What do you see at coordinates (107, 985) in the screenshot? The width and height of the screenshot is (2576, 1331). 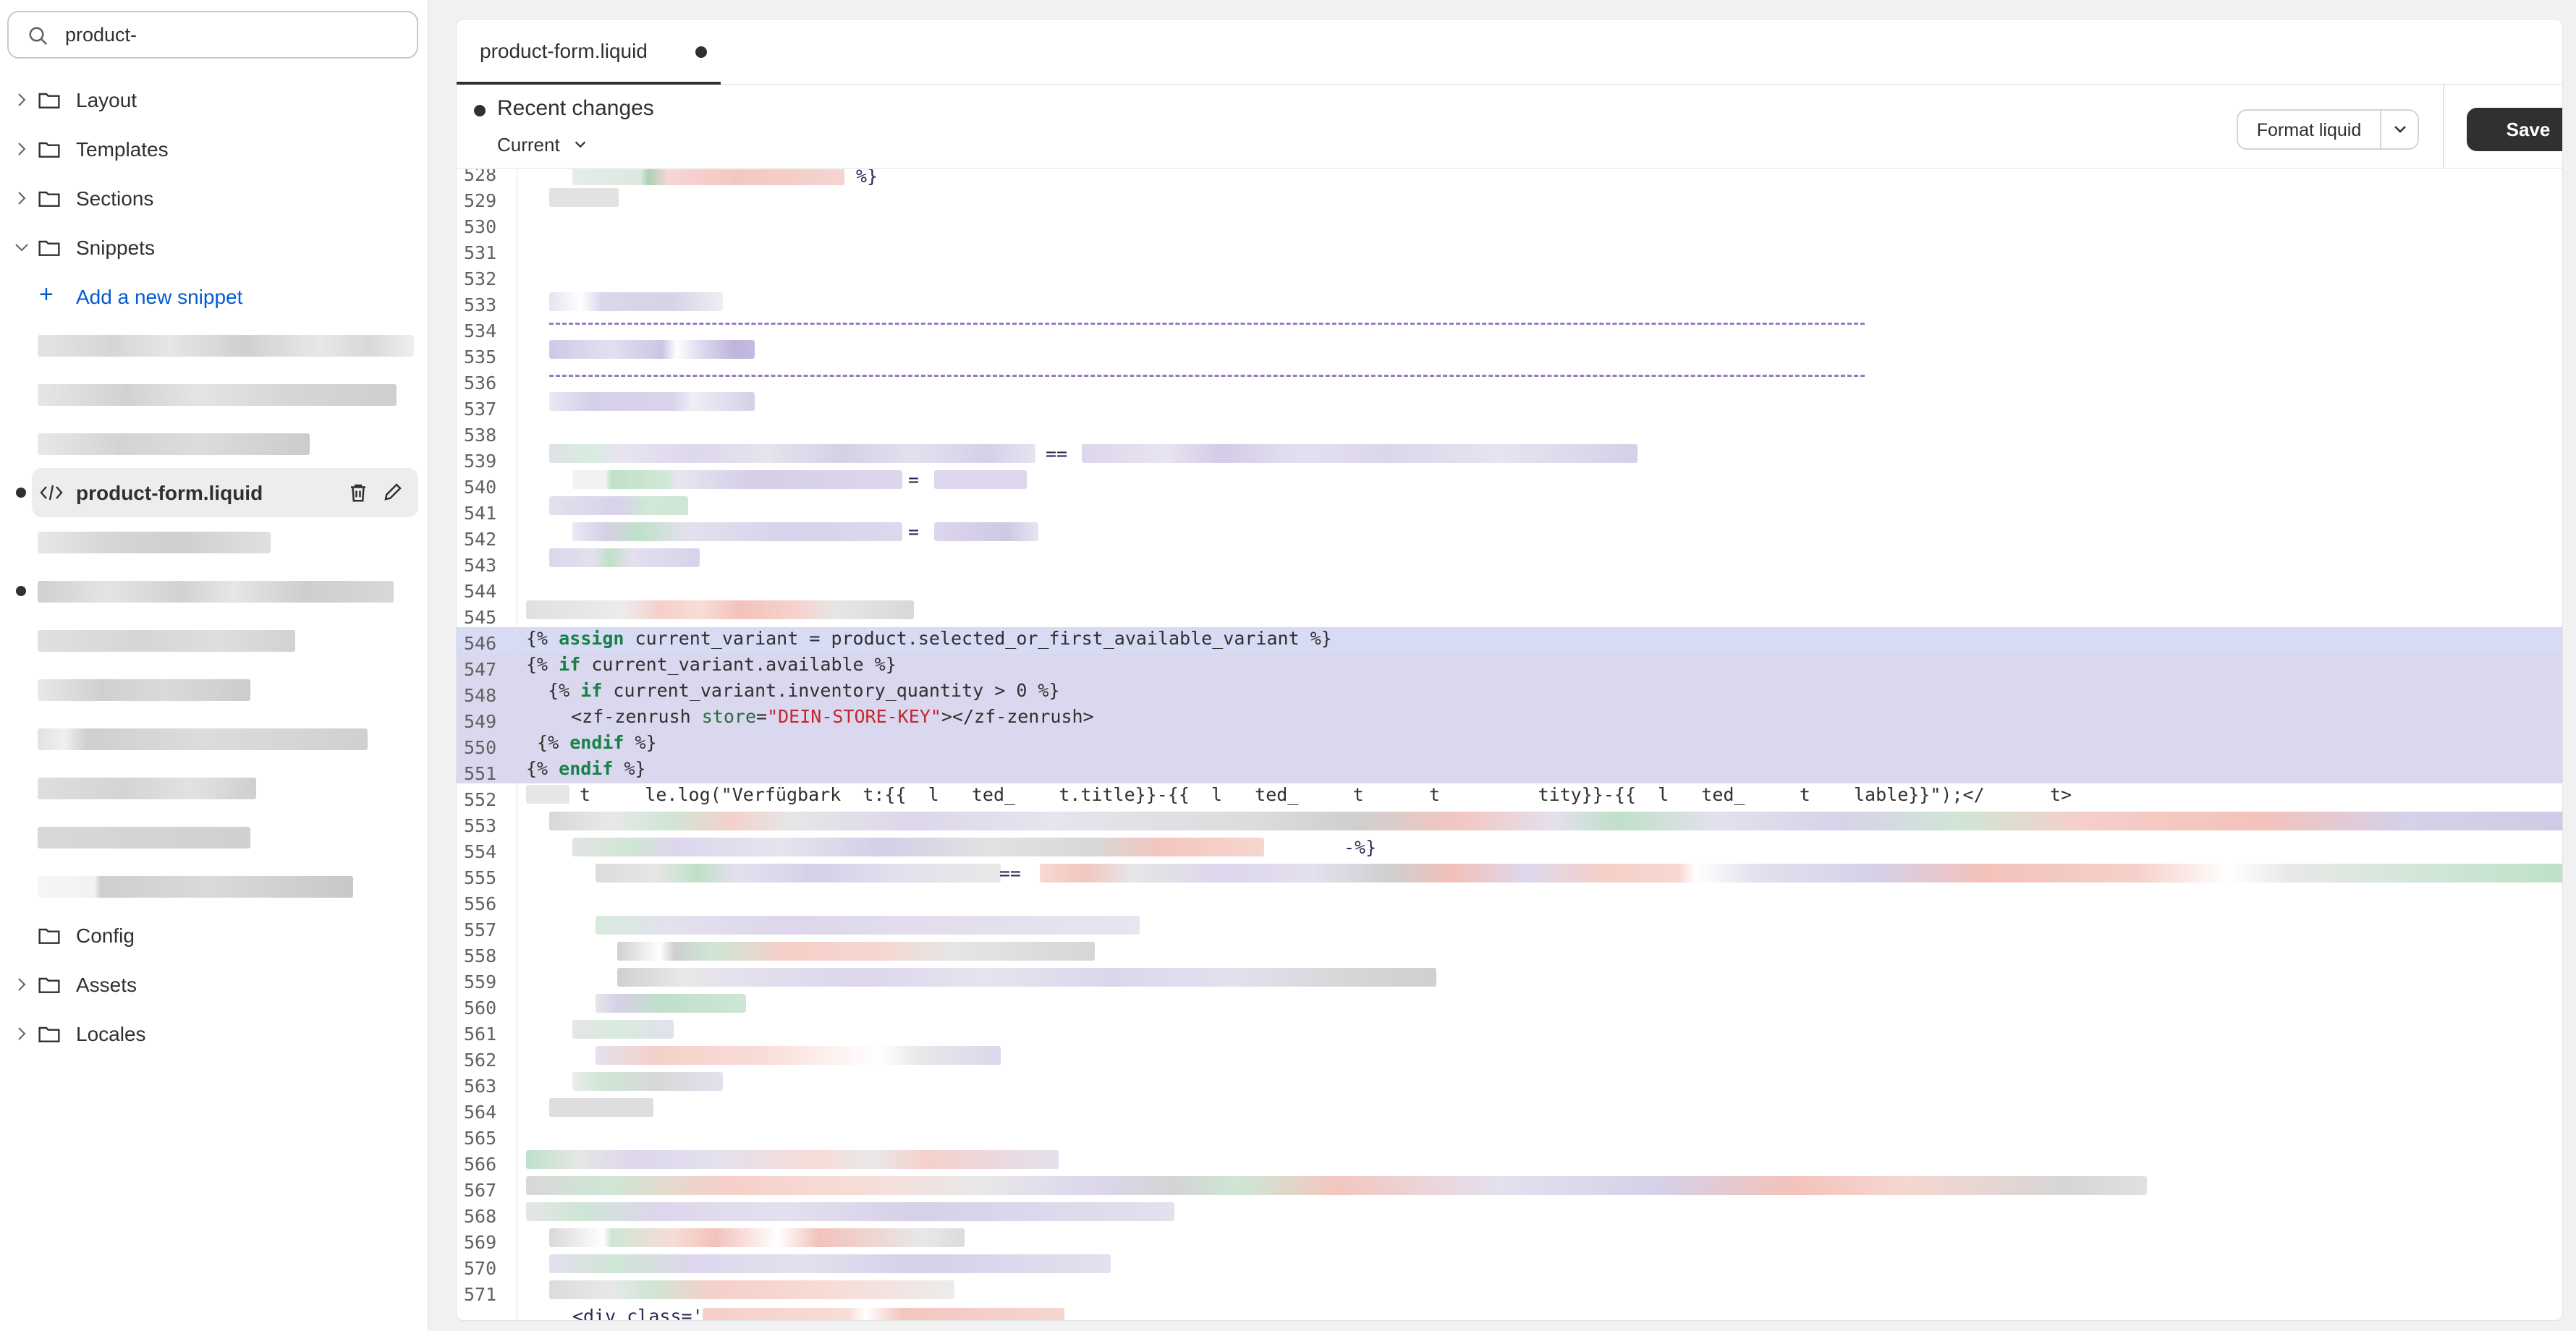 I see `folder-label: Assets` at bounding box center [107, 985].